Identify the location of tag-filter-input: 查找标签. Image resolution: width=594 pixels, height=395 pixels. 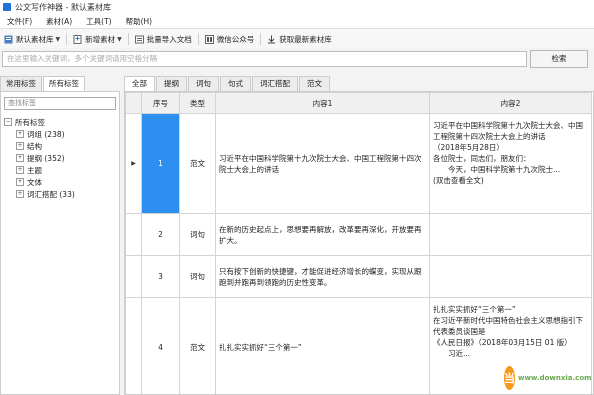
(60, 103).